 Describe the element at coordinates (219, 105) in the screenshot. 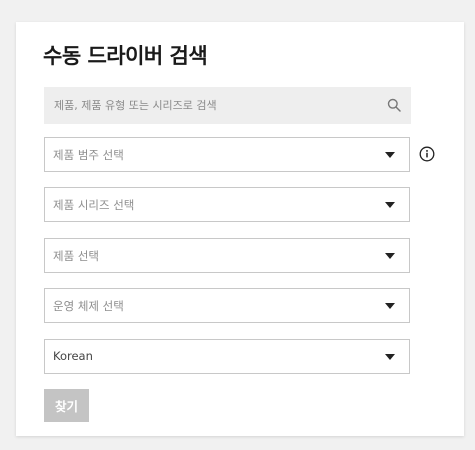

I see `search-input` at that location.